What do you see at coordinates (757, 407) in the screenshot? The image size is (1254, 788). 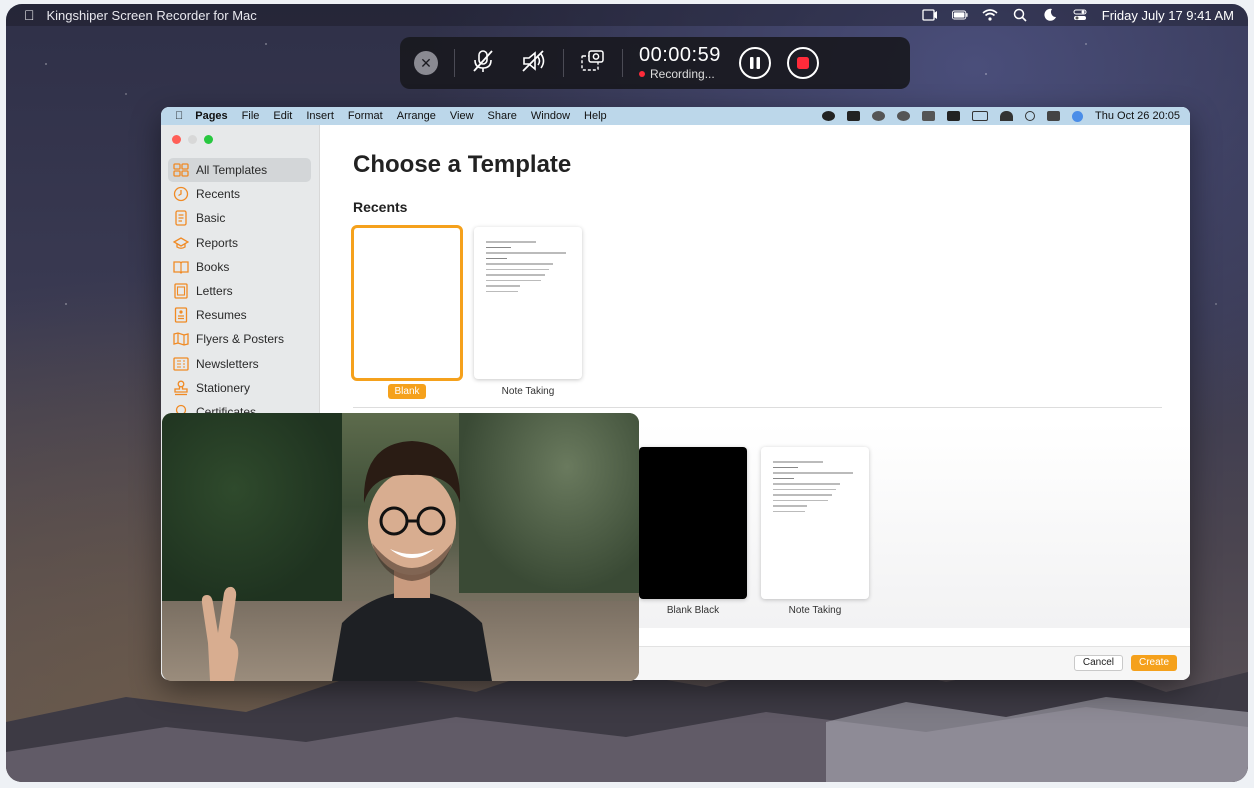 I see `section-divider` at bounding box center [757, 407].